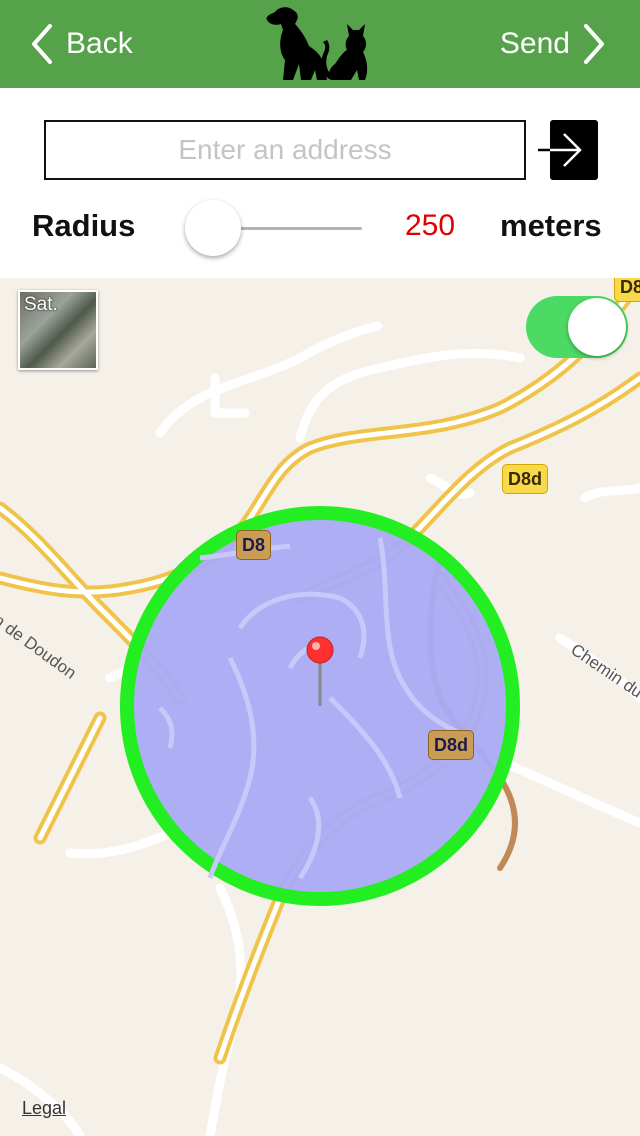 The image size is (640, 1136). What do you see at coordinates (534, 43) in the screenshot?
I see `send-label: Send` at bounding box center [534, 43].